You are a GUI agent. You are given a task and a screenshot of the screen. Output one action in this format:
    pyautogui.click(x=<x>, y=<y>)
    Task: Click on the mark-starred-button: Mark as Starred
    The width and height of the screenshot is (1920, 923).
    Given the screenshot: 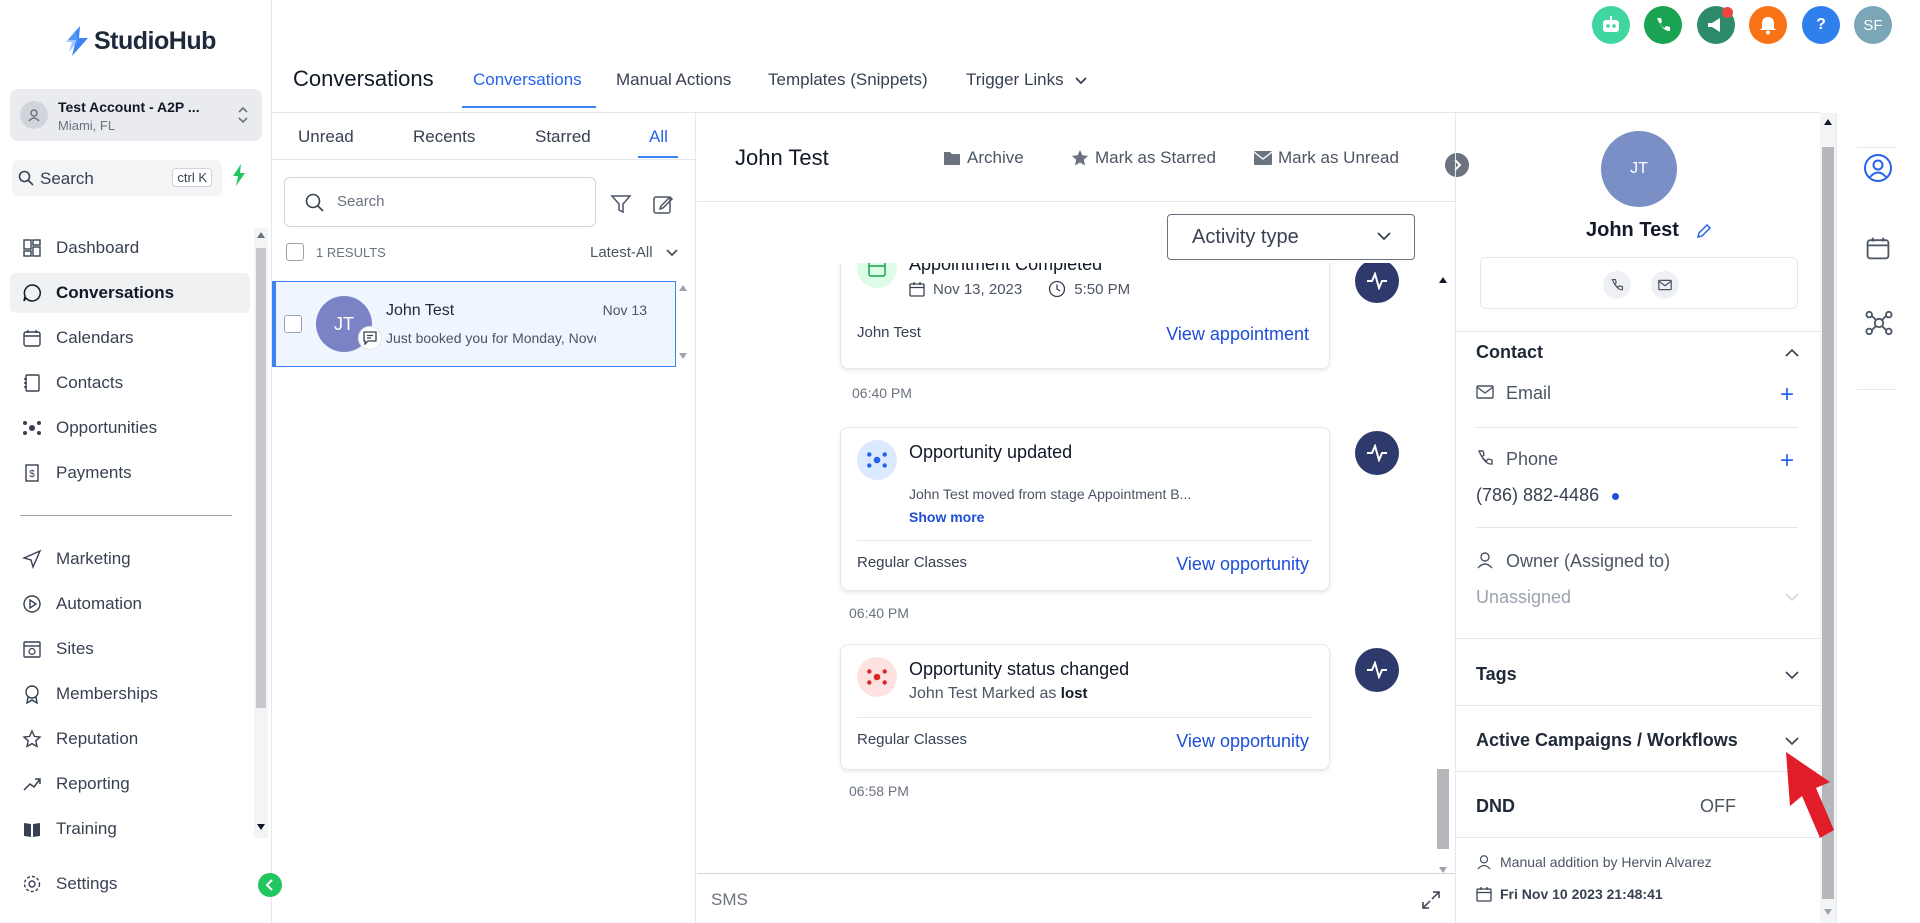 What is the action you would take?
    pyautogui.click(x=1143, y=158)
    